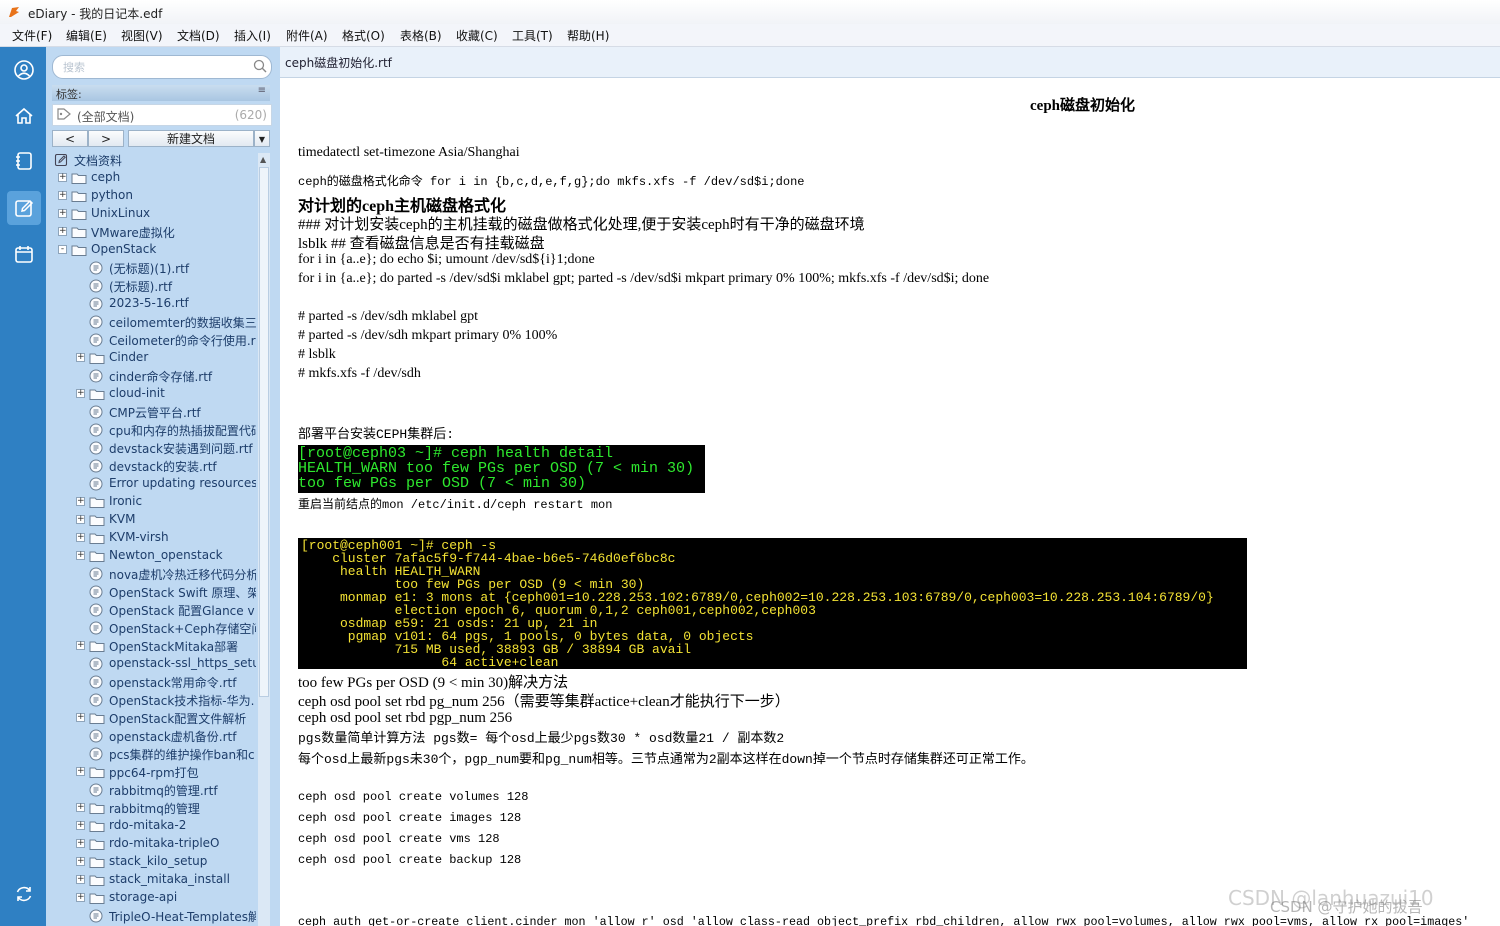 The height and width of the screenshot is (926, 1500). What do you see at coordinates (363, 35) in the screenshot?
I see `menu-format: 格式(O)` at bounding box center [363, 35].